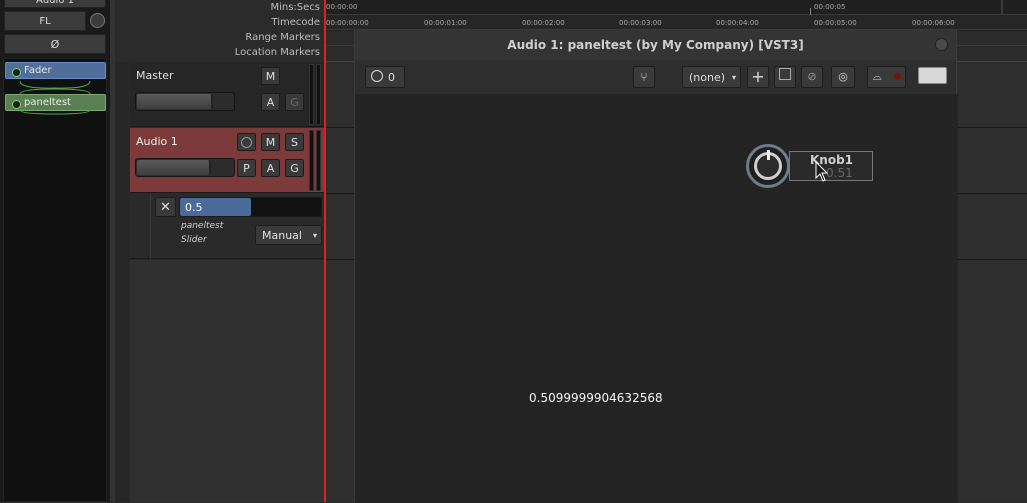 The height and width of the screenshot is (503, 1027). I want to click on lane-indent, so click(150, 226).